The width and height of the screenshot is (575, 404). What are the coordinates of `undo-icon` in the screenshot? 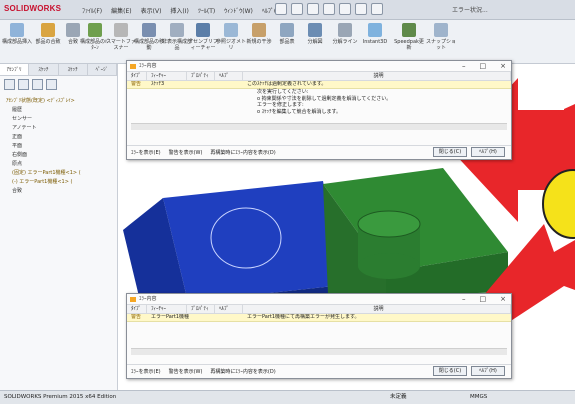 It's located at (345, 9).